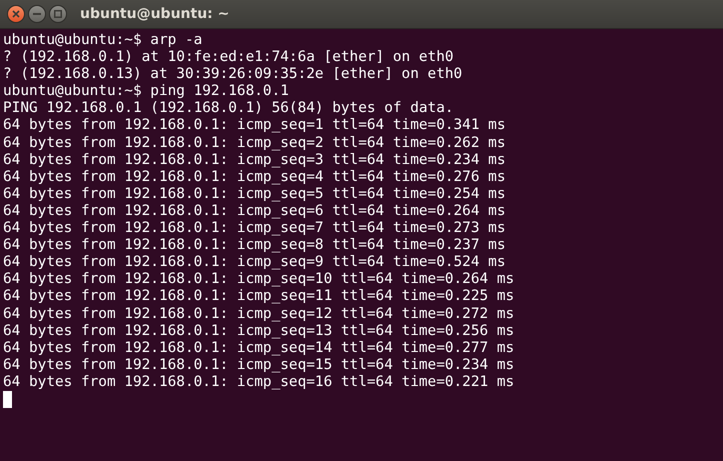 This screenshot has height=461, width=723. What do you see at coordinates (258, 382) in the screenshot?
I see `terminal-line: 64 bytes from 192.168.0.1: icmp_seq=16 ttl=64 time=0.221 ms` at bounding box center [258, 382].